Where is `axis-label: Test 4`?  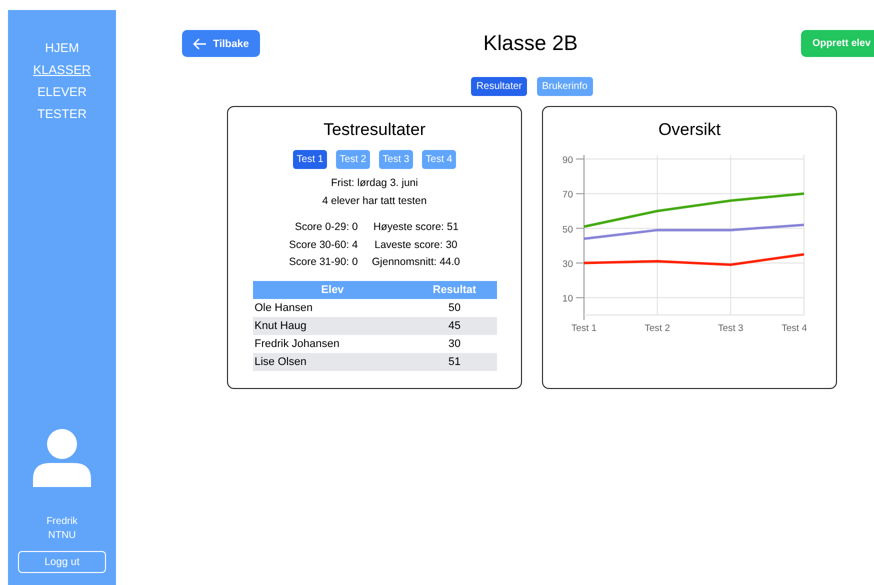
axis-label: Test 4 is located at coordinates (793, 328).